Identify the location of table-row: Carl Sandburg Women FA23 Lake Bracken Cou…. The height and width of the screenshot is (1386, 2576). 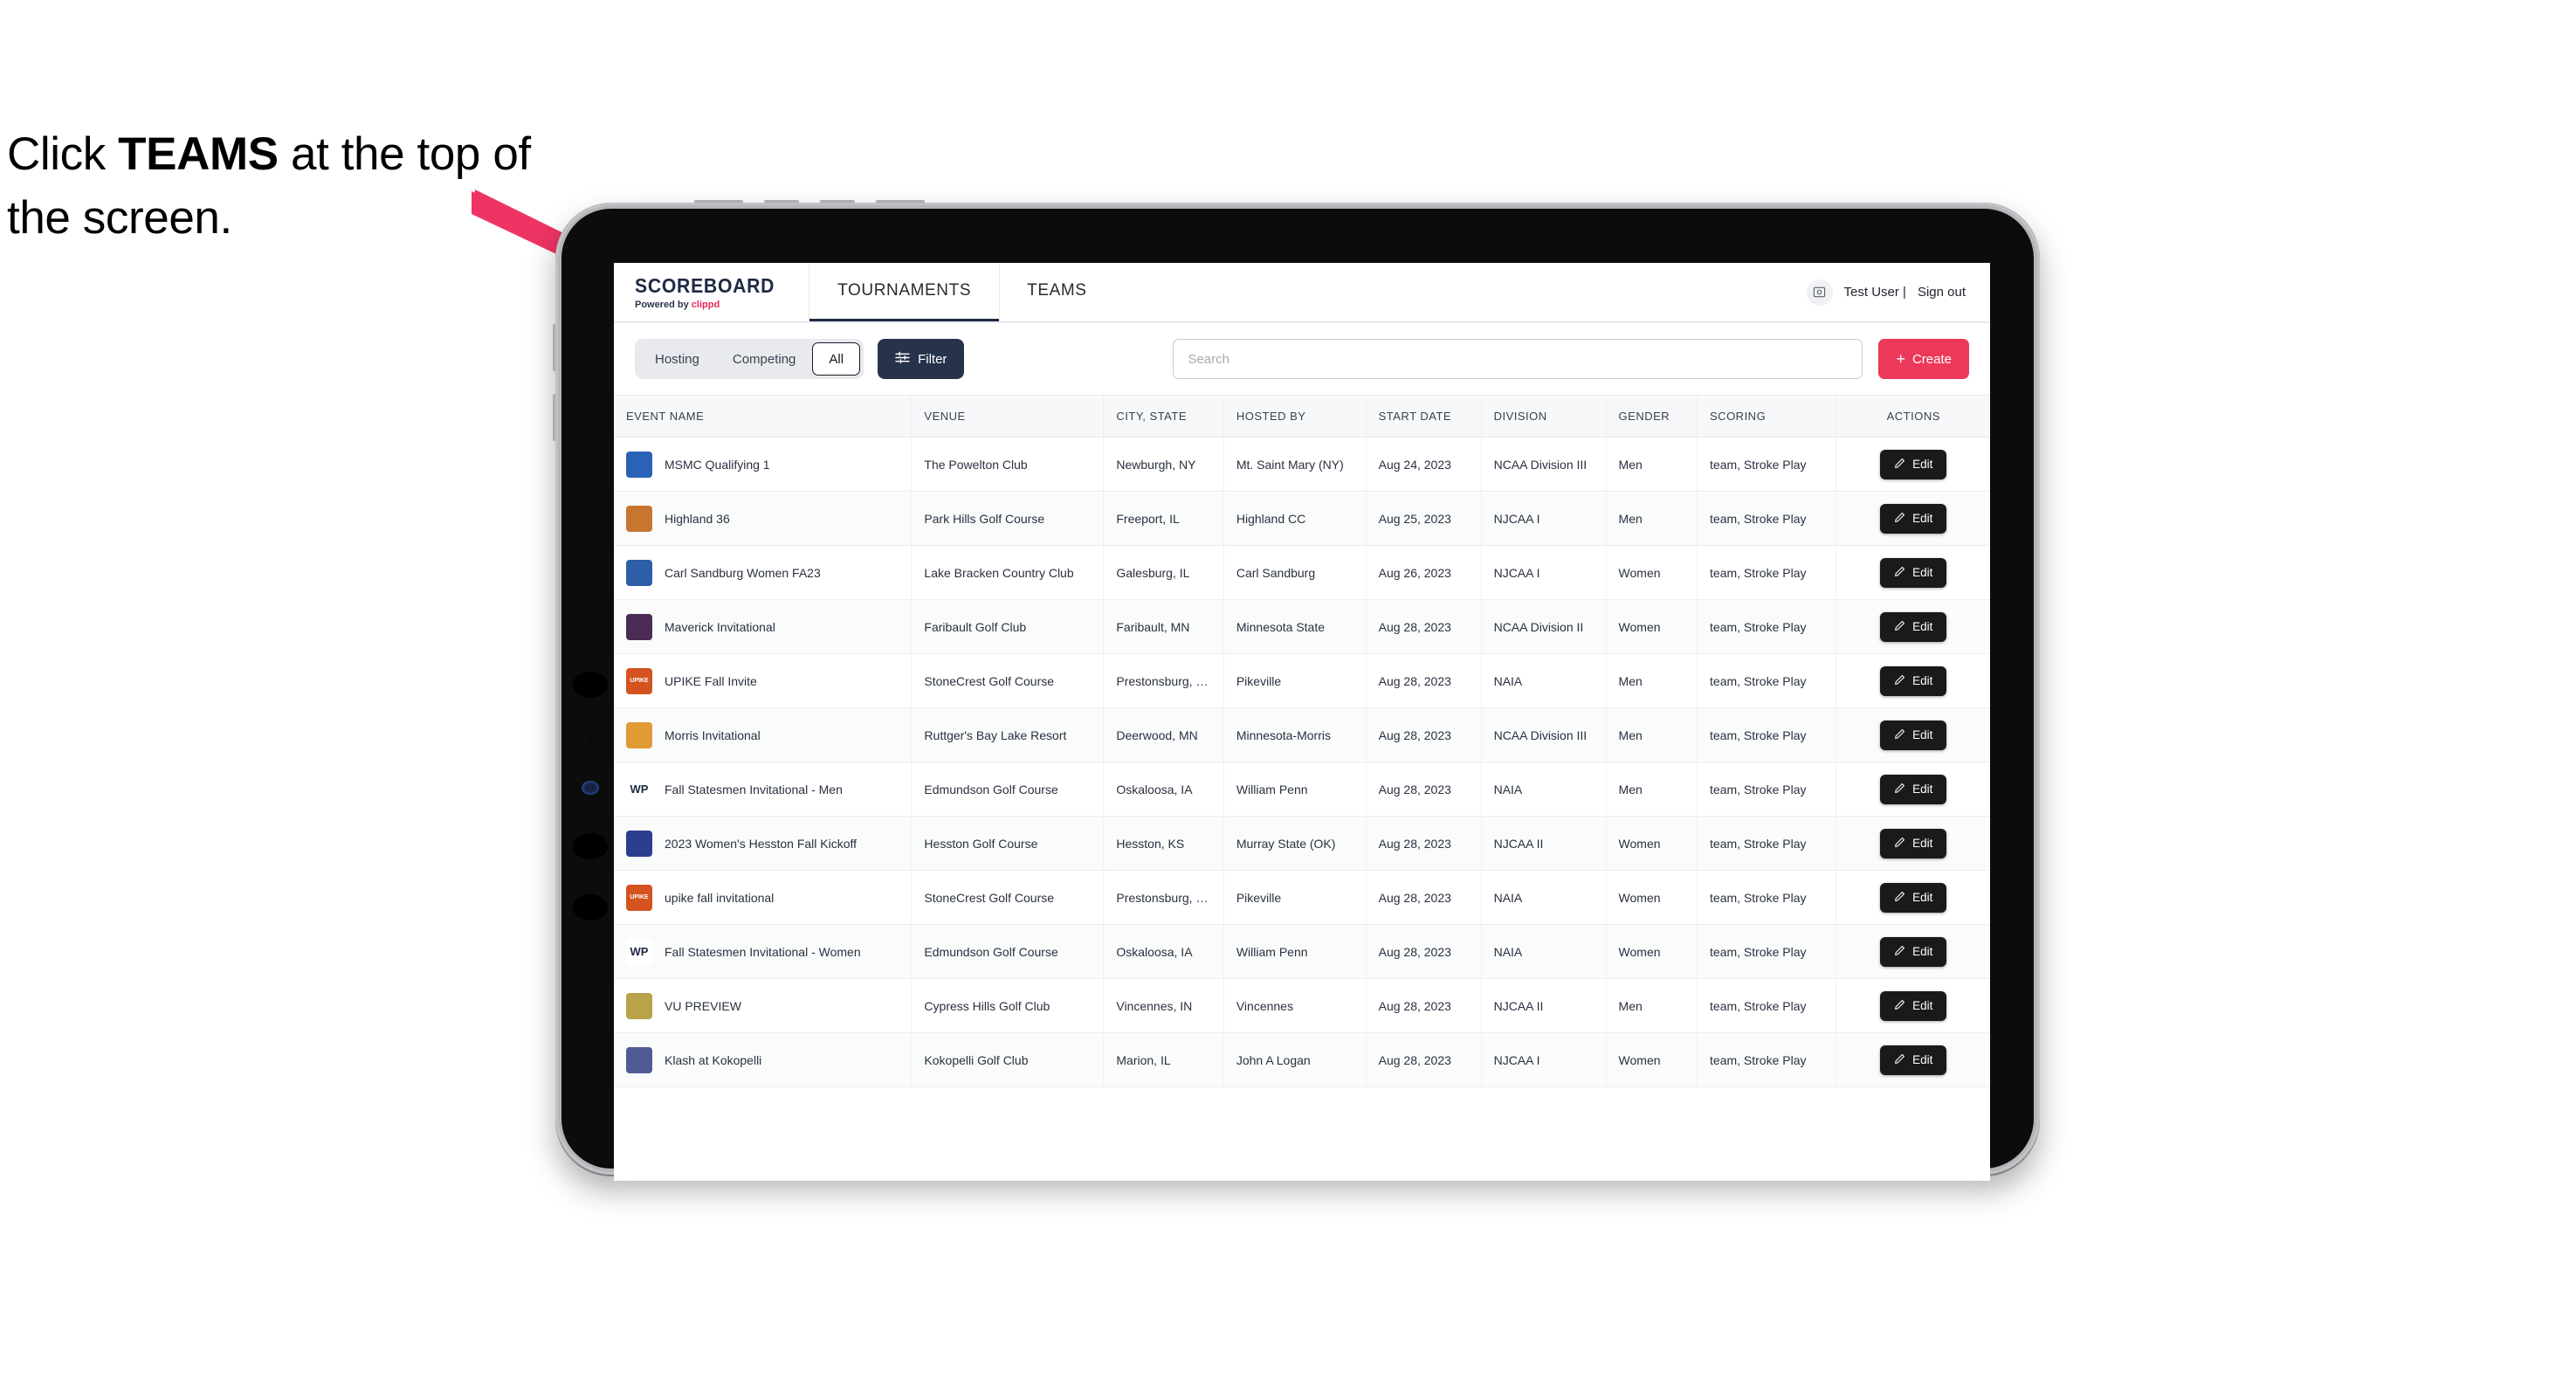
(1302, 572).